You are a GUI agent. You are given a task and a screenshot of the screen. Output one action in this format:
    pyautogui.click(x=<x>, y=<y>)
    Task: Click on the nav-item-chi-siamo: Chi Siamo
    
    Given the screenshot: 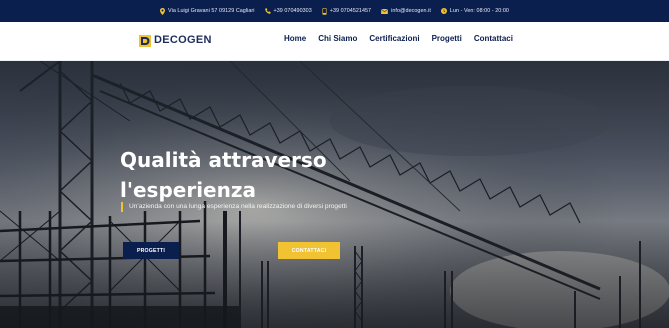 What is the action you would take?
    pyautogui.click(x=337, y=38)
    